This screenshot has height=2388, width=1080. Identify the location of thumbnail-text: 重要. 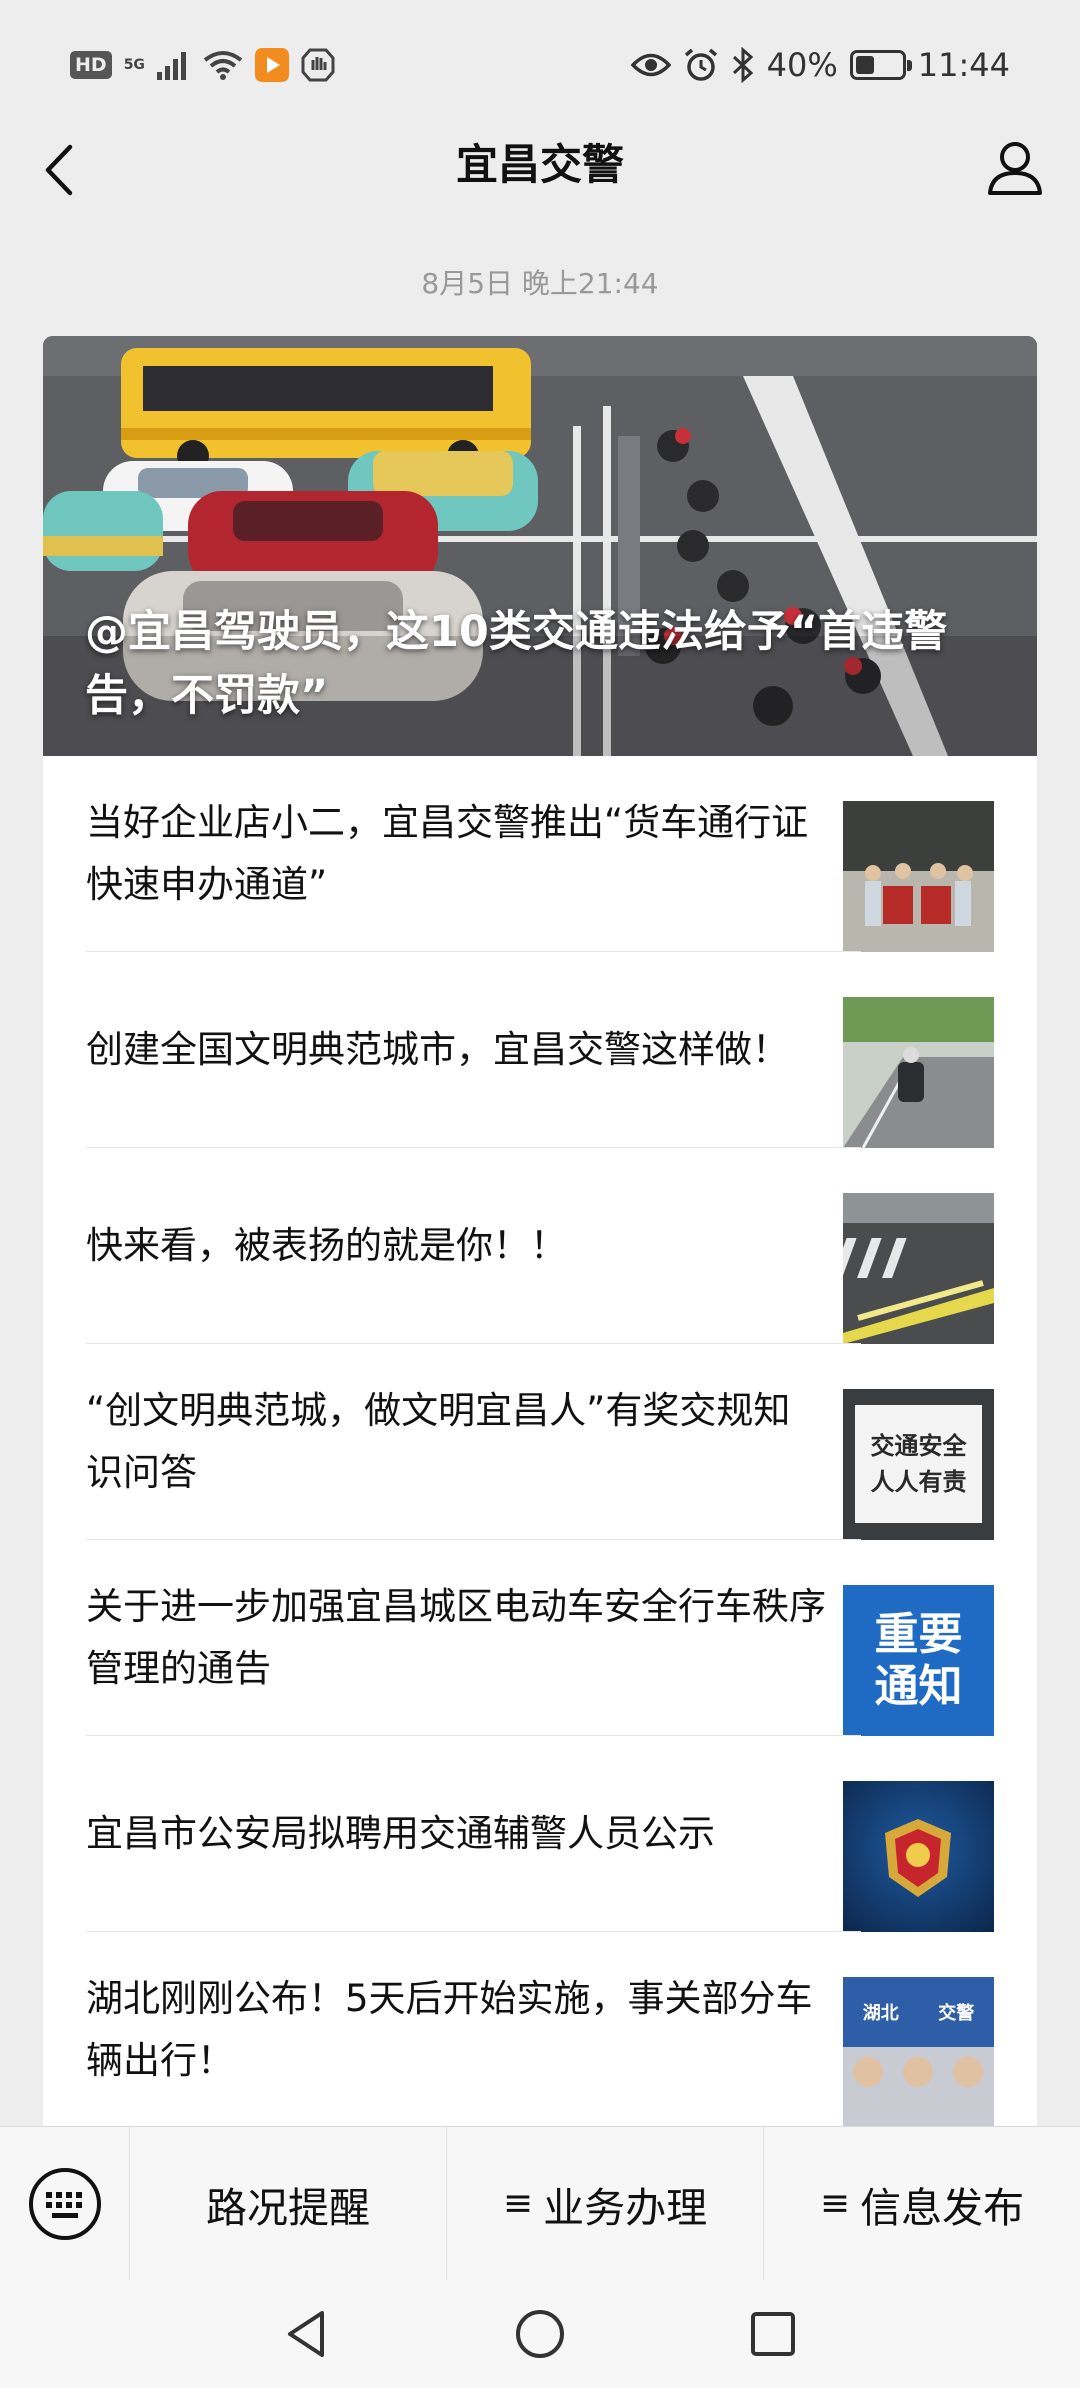
(918, 1634).